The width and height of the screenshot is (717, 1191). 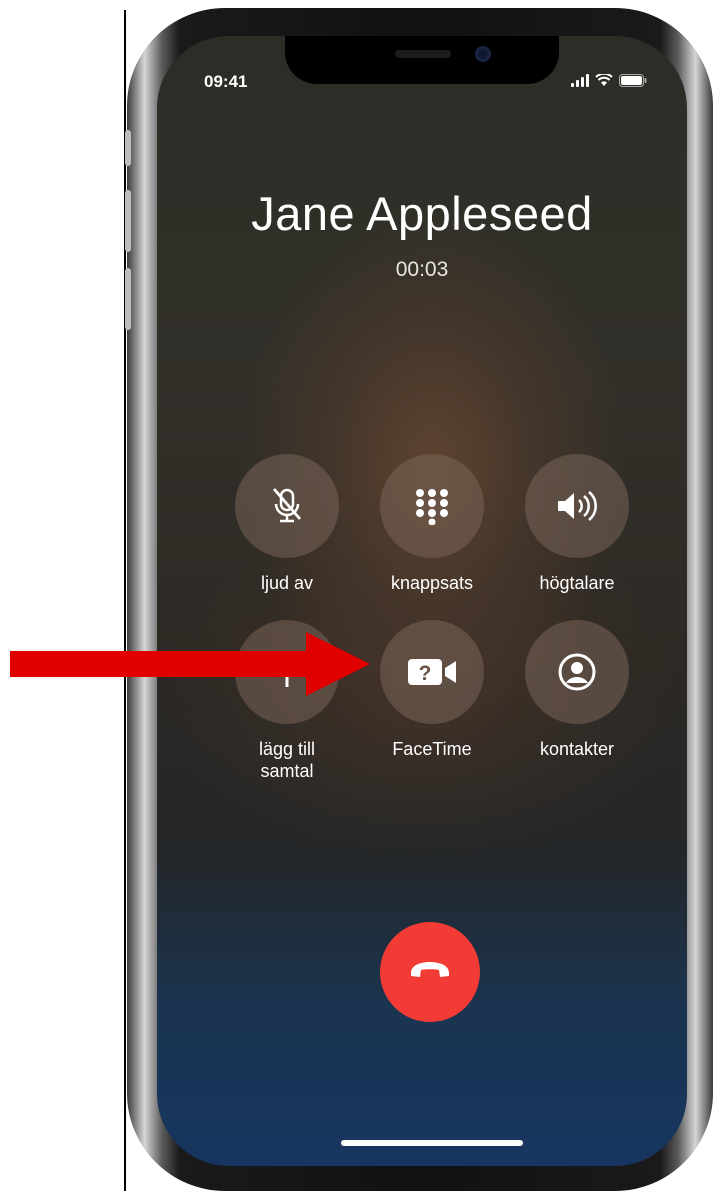 What do you see at coordinates (604, 80) in the screenshot?
I see `wifi-icon` at bounding box center [604, 80].